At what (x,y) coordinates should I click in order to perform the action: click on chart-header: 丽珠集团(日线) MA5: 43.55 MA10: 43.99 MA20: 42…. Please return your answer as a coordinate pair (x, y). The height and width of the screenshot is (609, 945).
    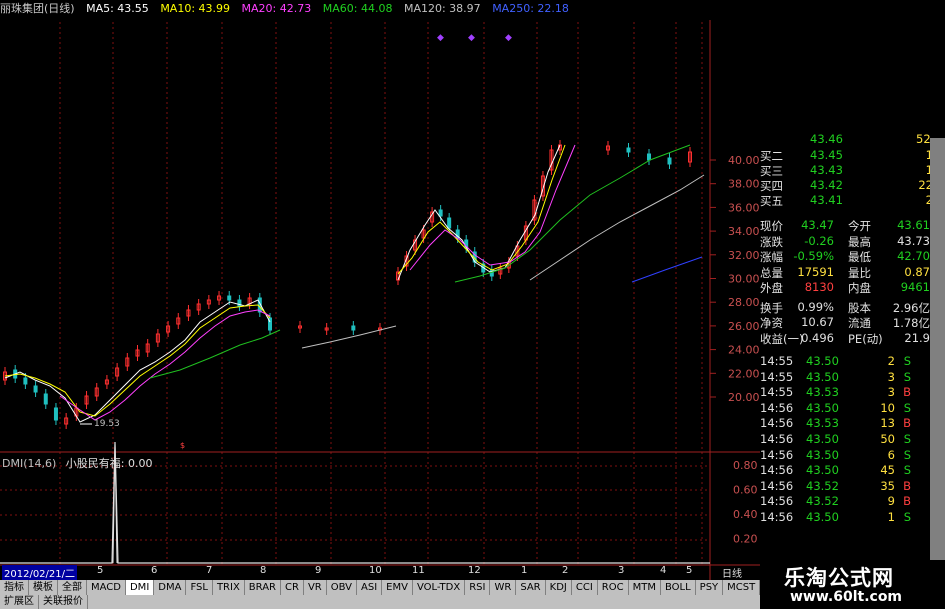
    Looking at the image, I should click on (380, 11).